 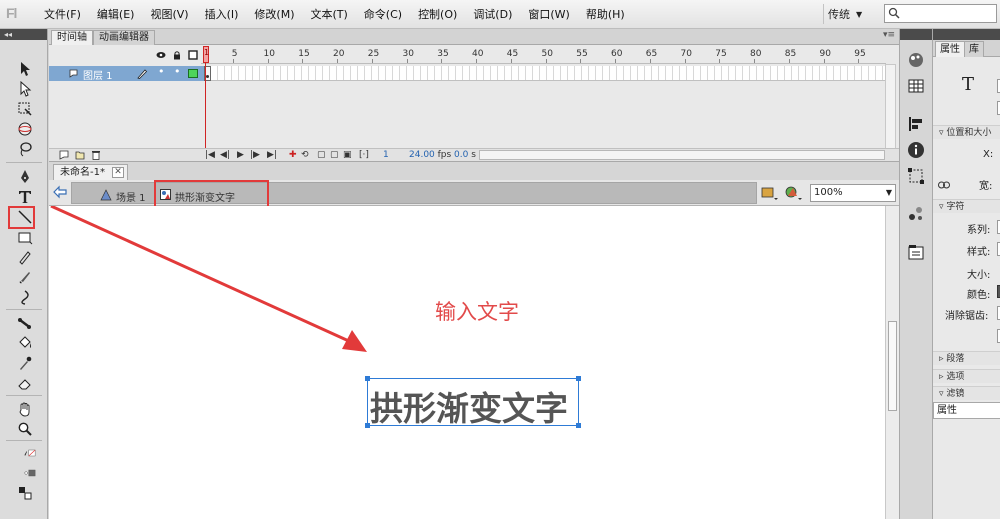 I want to click on menu-window: 窗口(W), so click(x=548, y=14).